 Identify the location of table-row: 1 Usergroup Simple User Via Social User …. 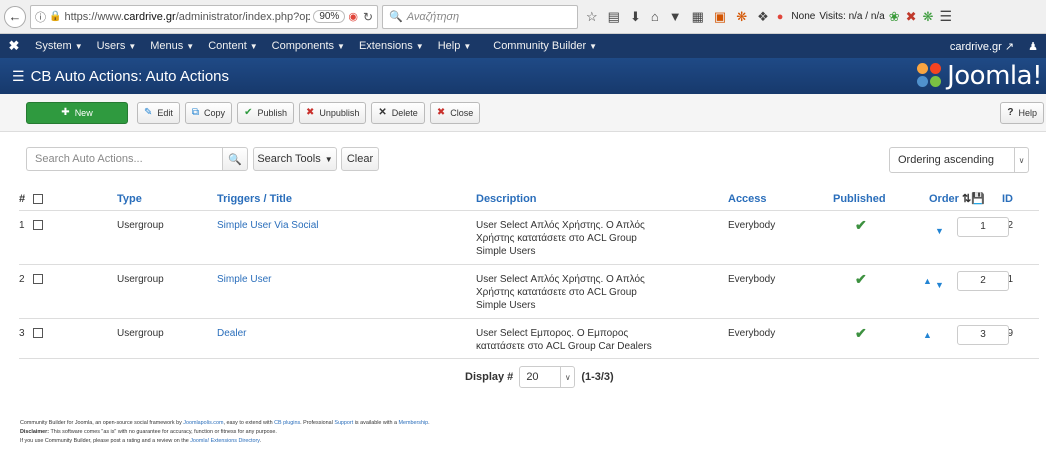
(529, 237).